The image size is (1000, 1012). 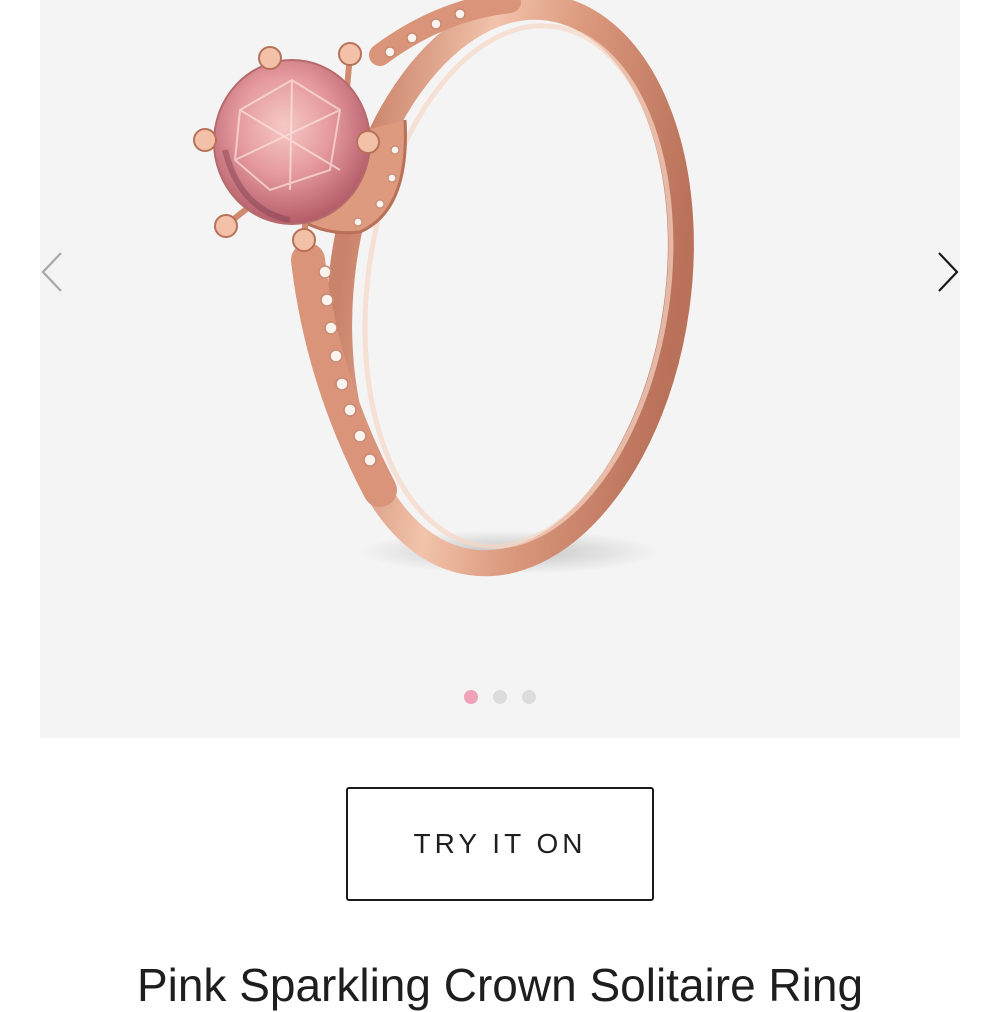 I want to click on carousel-pagination, so click(x=500, y=697).